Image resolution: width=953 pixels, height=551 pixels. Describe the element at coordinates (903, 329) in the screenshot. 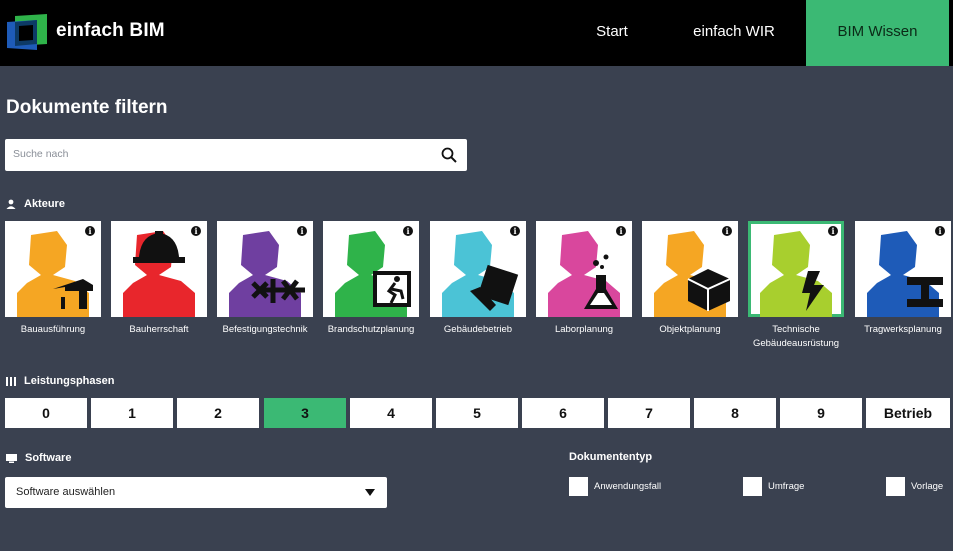

I see `actor-label: Tragwerksplanung` at that location.